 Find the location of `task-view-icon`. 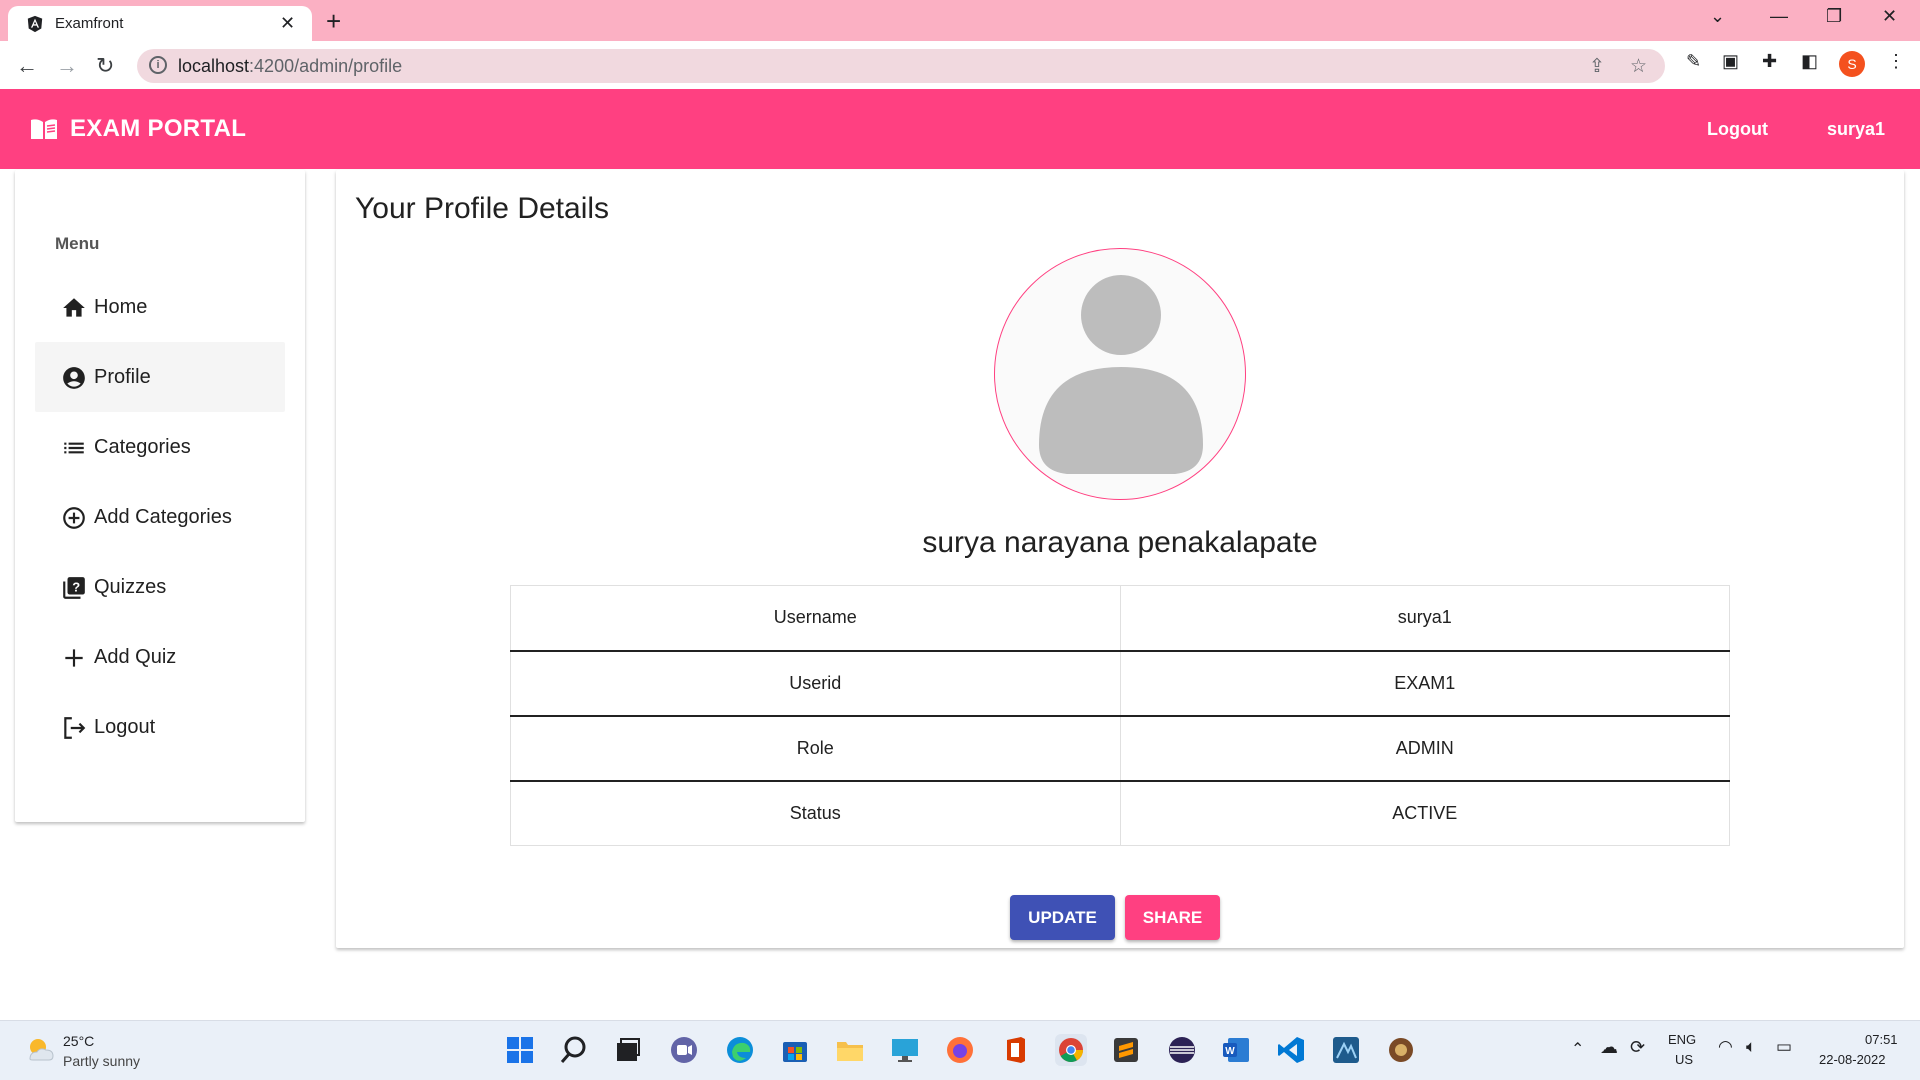

task-view-icon is located at coordinates (628, 1050).